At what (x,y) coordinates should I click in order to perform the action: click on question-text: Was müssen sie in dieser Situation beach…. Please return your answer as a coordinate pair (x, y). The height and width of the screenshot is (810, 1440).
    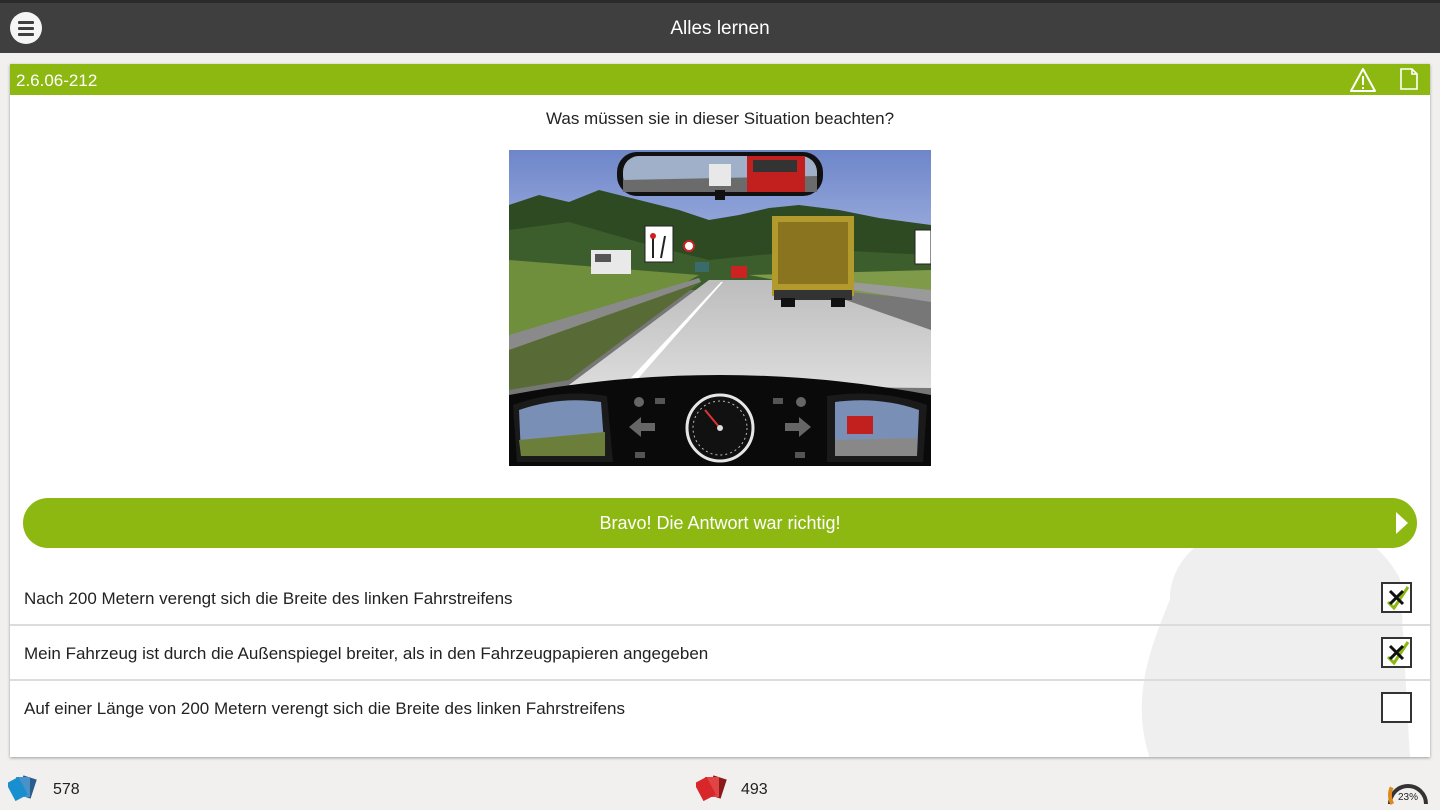
    Looking at the image, I should click on (720, 118).